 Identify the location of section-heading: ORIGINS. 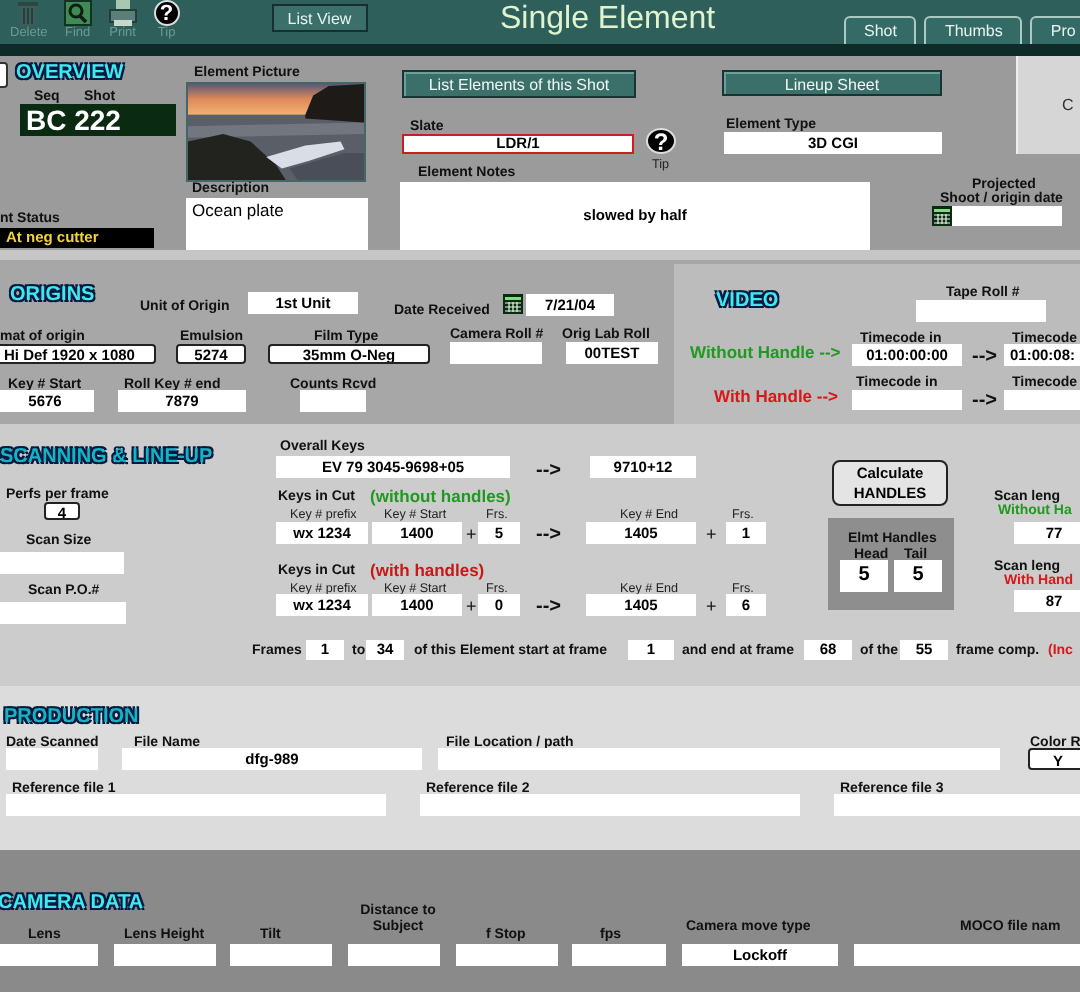
(52, 295).